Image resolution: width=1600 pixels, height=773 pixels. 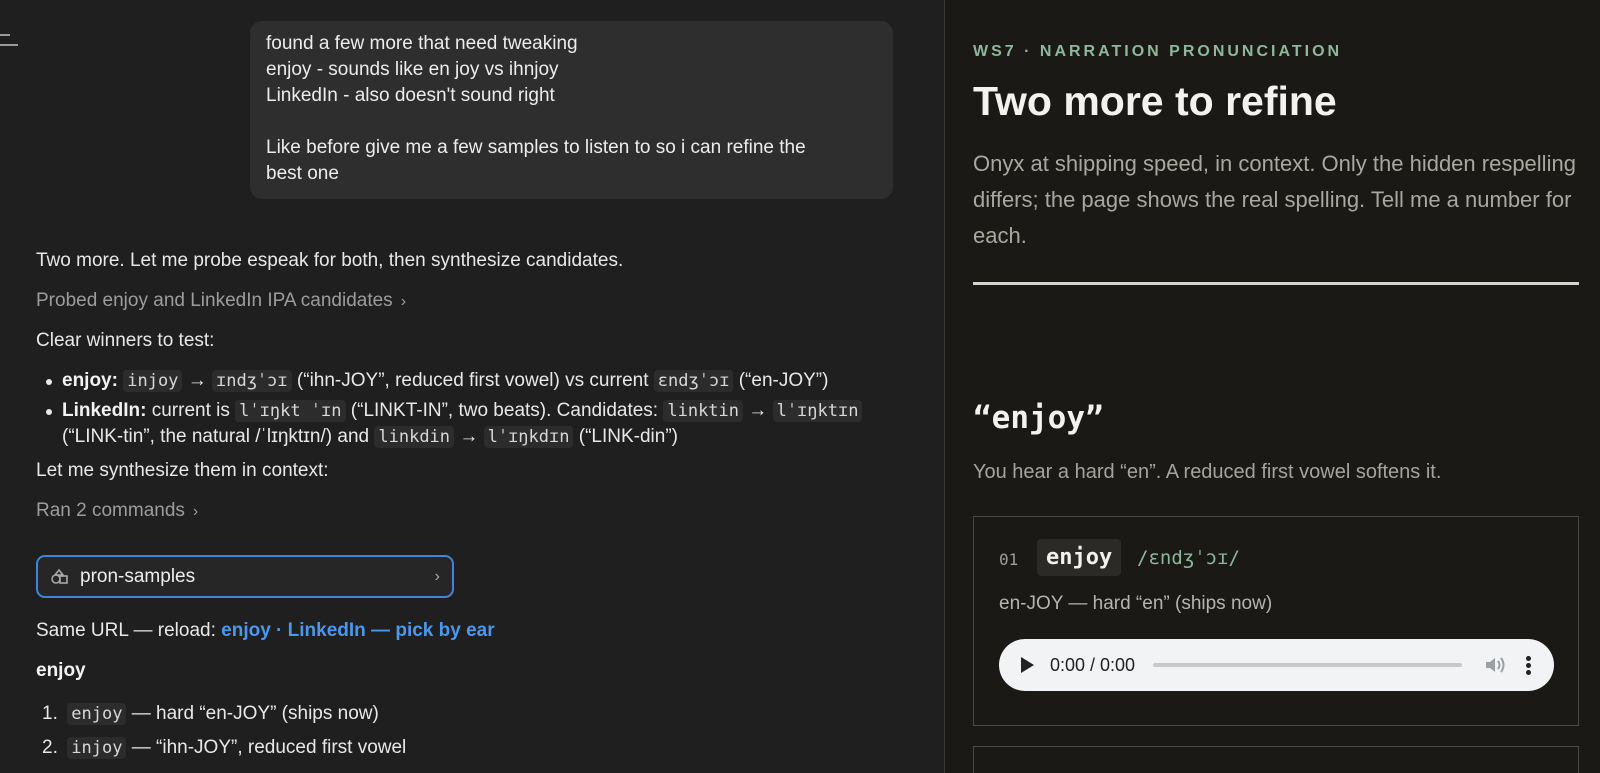 I want to click on reload-link: enjoy · LinkedIn — pick by ear, so click(x=357, y=630).